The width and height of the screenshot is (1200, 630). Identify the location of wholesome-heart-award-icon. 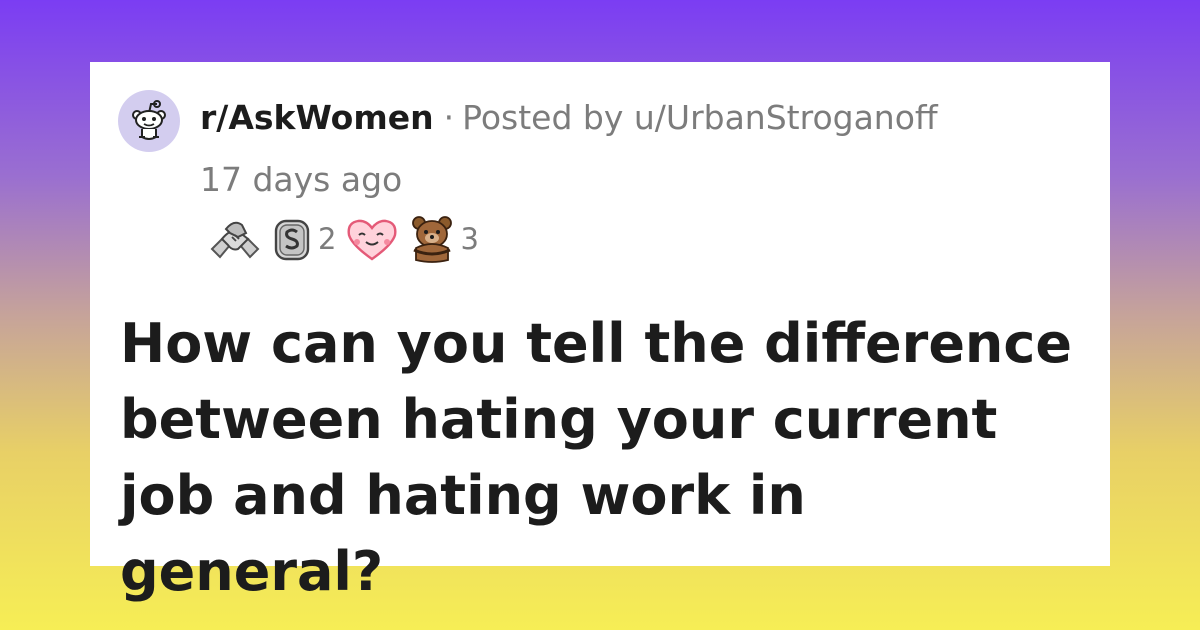
(372, 240).